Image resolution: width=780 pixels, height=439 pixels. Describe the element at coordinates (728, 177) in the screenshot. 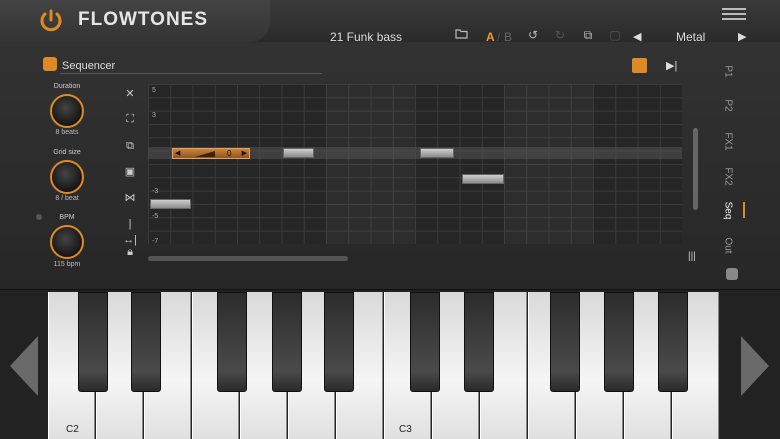

I see `tab-fx2: FX2` at that location.